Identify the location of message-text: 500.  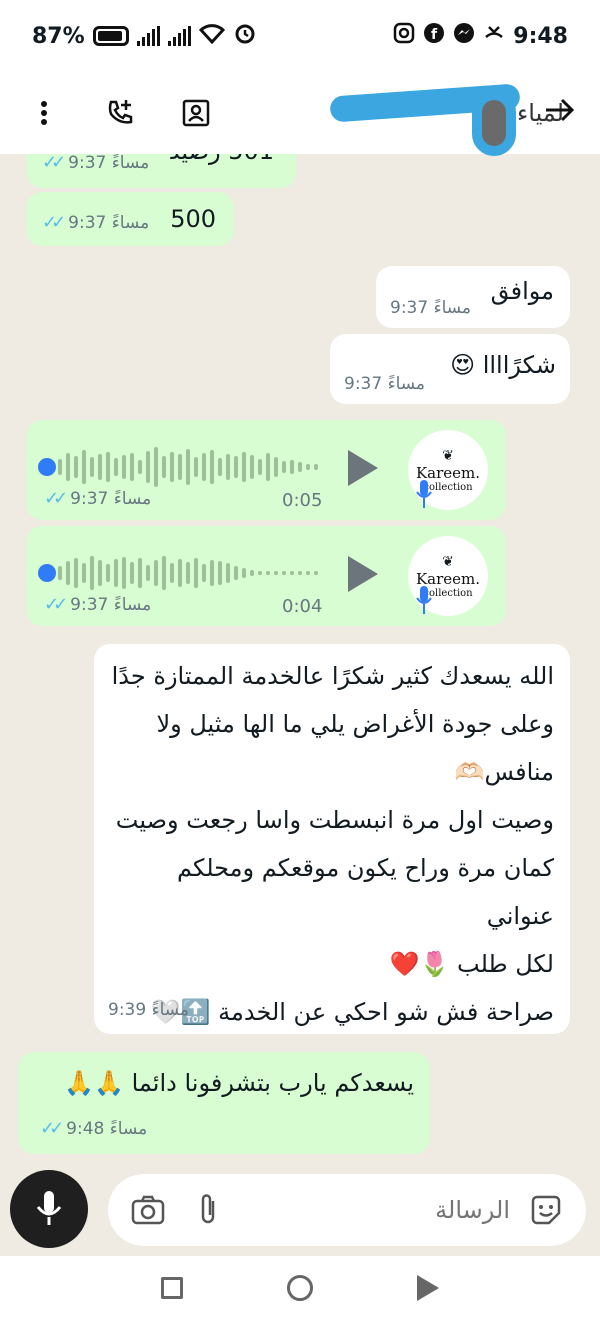
(193, 219).